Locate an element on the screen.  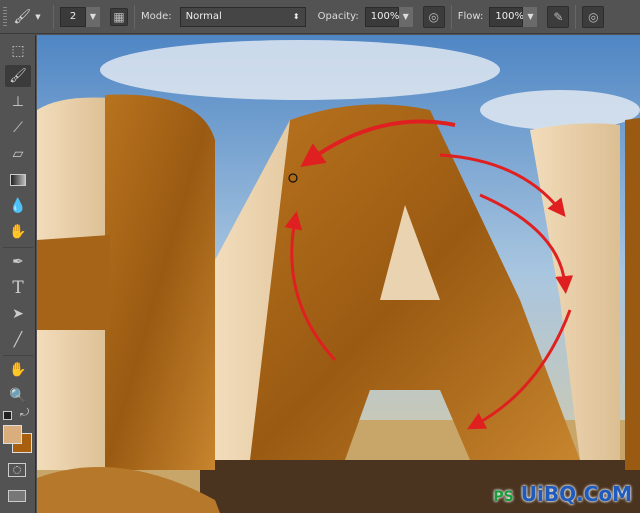
brush-panel-toggle-icon: ▦ is located at coordinates (119, 16).